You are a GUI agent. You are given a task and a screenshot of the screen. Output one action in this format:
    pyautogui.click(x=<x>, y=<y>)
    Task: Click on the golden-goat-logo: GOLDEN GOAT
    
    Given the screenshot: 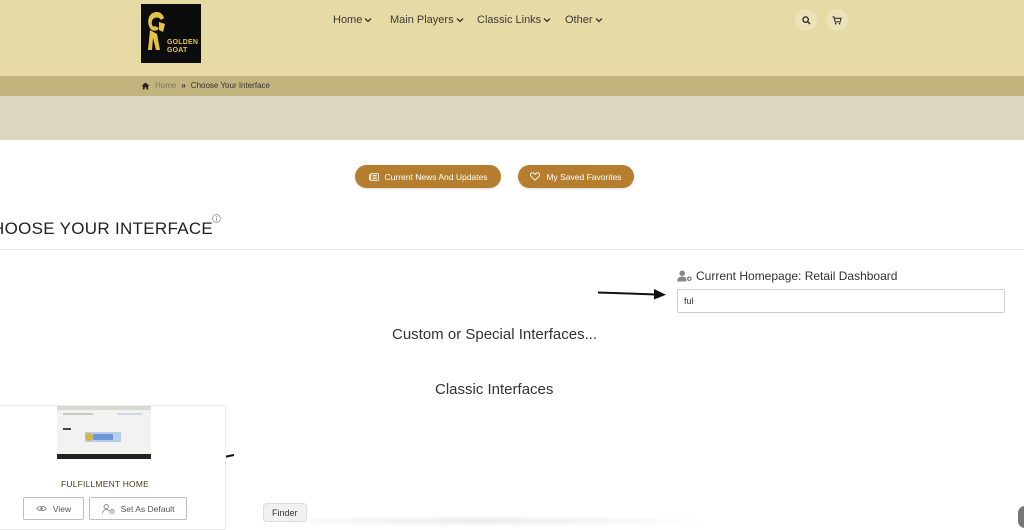 What is the action you would take?
    pyautogui.click(x=171, y=33)
    